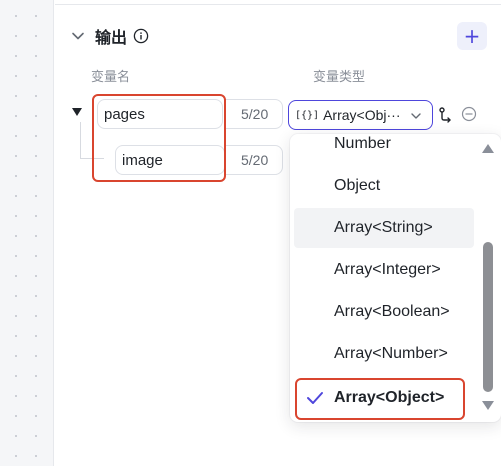  I want to click on variable-type-value: Array<Obj···, so click(362, 115).